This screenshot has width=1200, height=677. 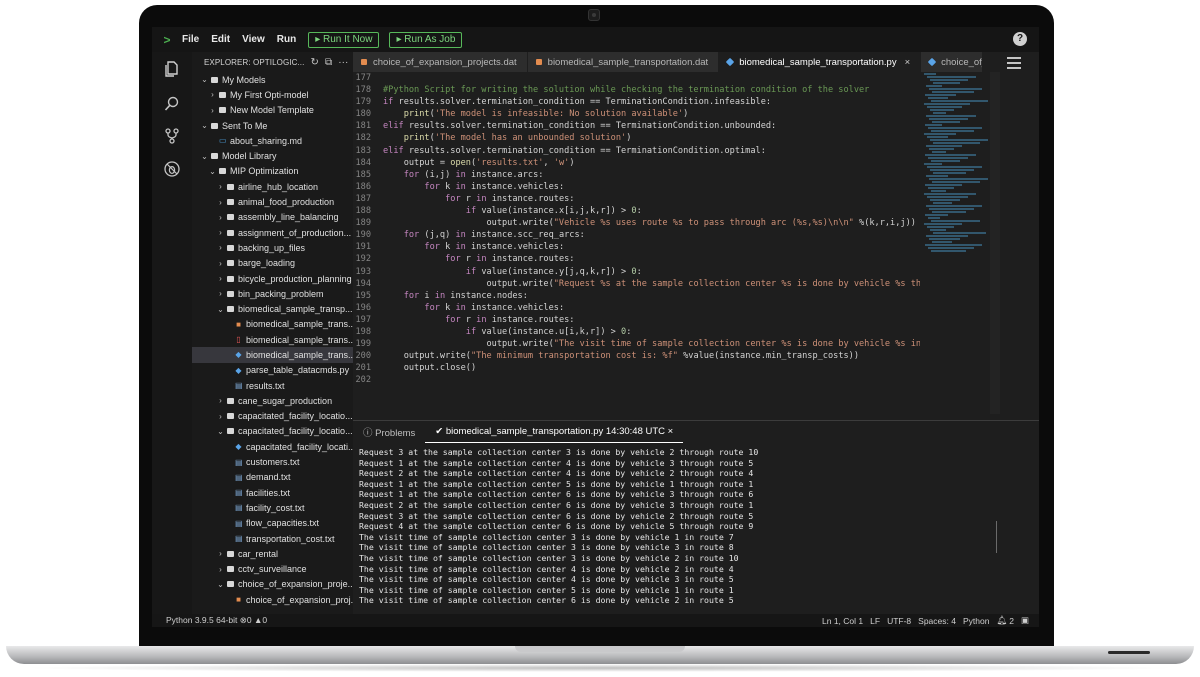 What do you see at coordinates (286, 39) in the screenshot?
I see `menu-run: Run` at bounding box center [286, 39].